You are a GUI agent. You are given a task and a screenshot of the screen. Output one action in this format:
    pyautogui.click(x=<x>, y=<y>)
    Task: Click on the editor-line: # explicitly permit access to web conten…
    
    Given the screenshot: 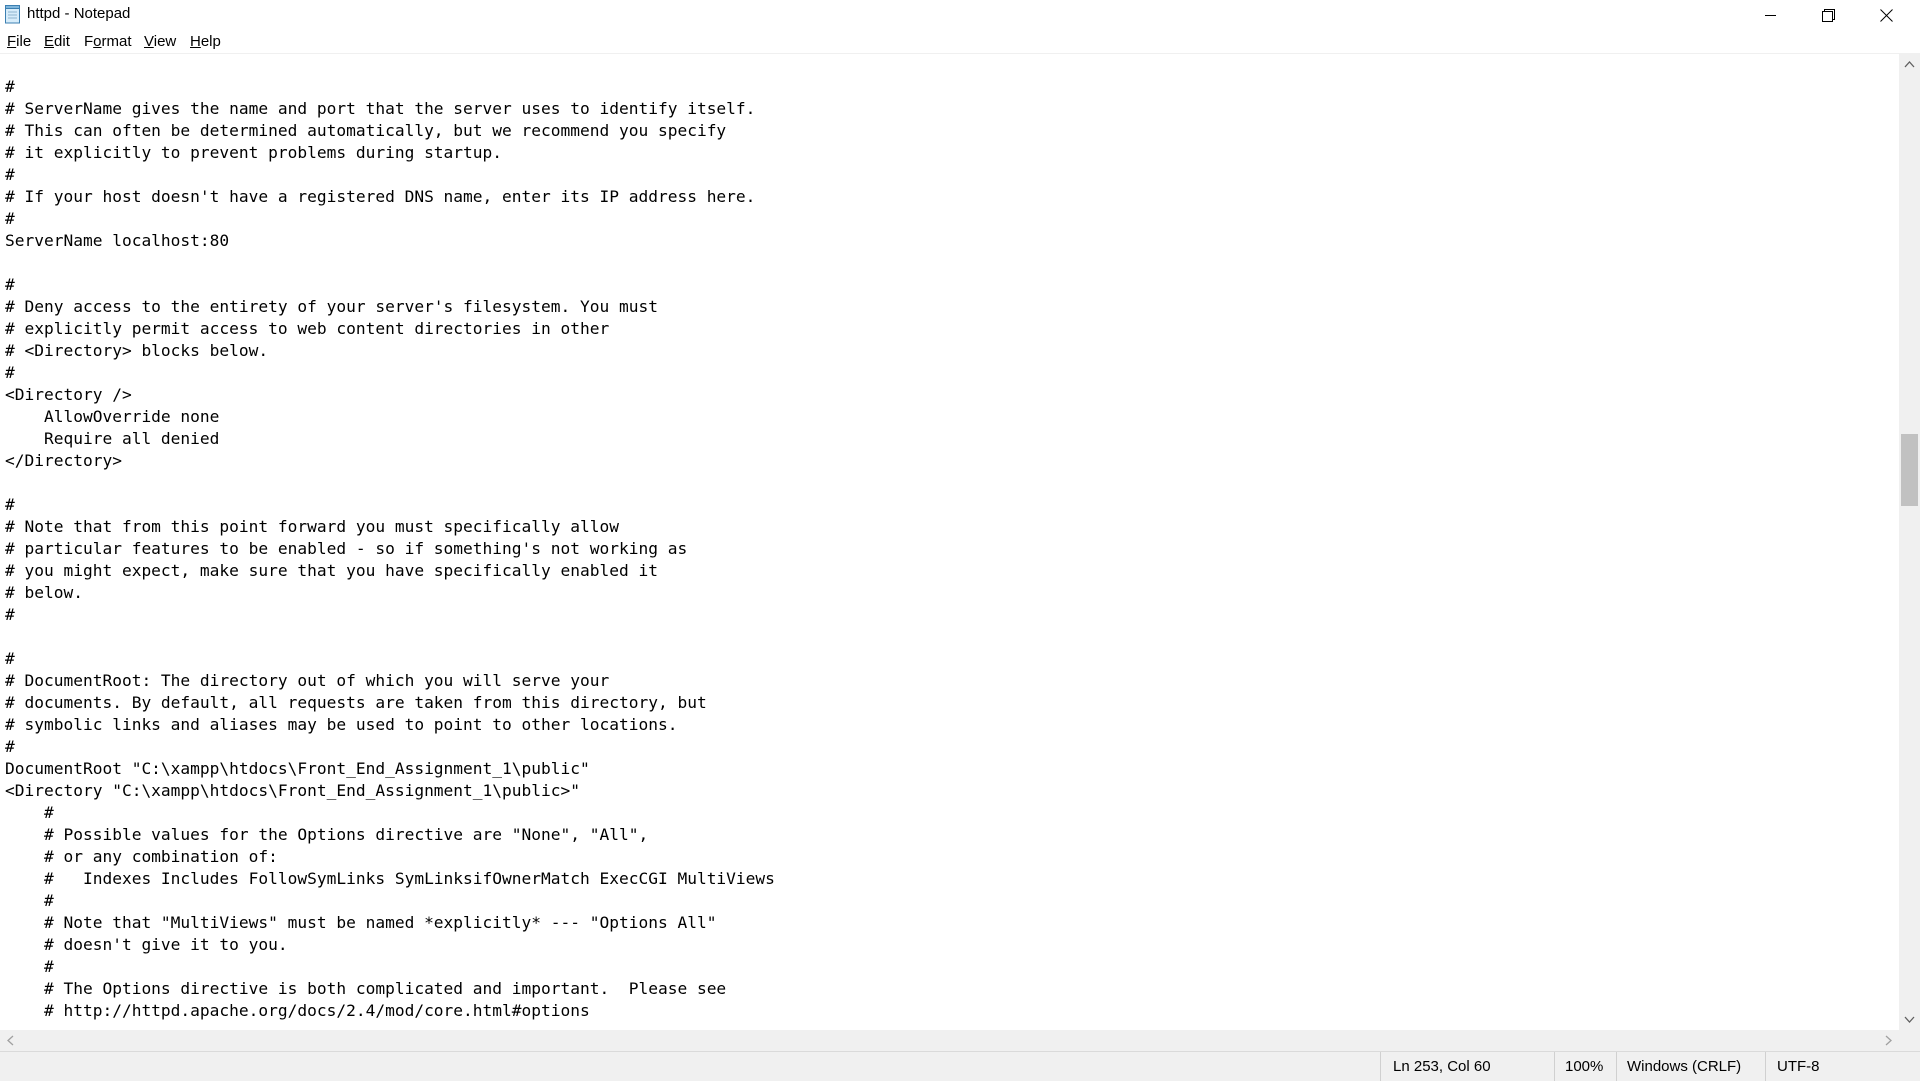 What is the action you would take?
    pyautogui.click(x=307, y=328)
    